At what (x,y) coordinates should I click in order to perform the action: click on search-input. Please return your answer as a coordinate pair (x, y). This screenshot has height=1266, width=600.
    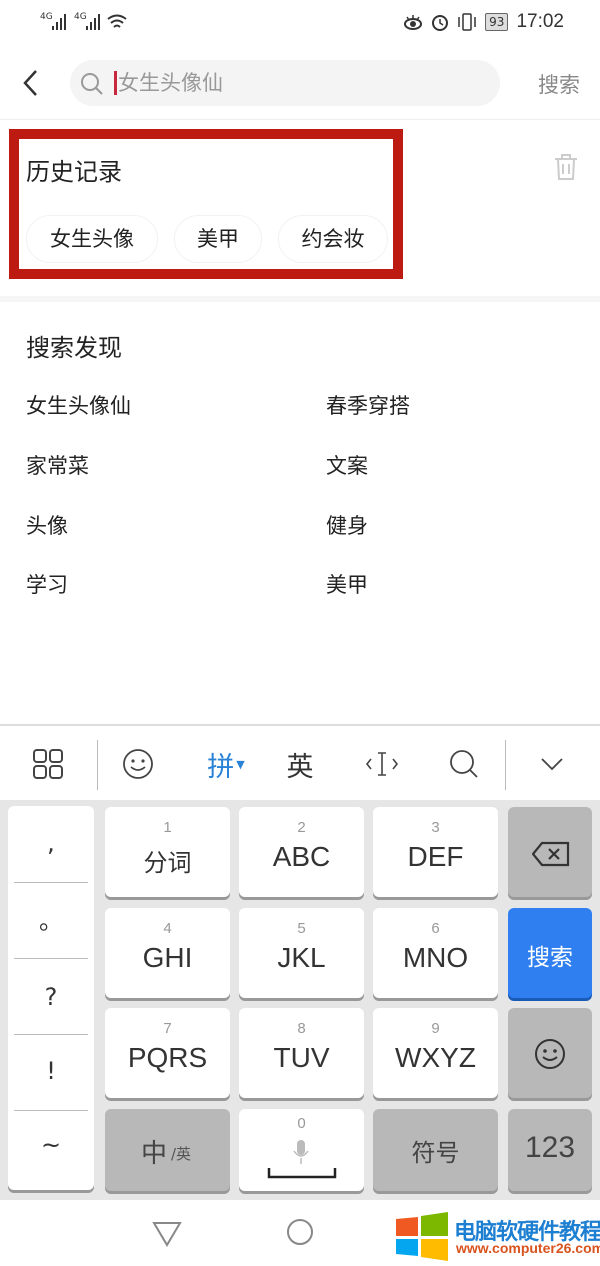
    Looking at the image, I should click on (303, 83).